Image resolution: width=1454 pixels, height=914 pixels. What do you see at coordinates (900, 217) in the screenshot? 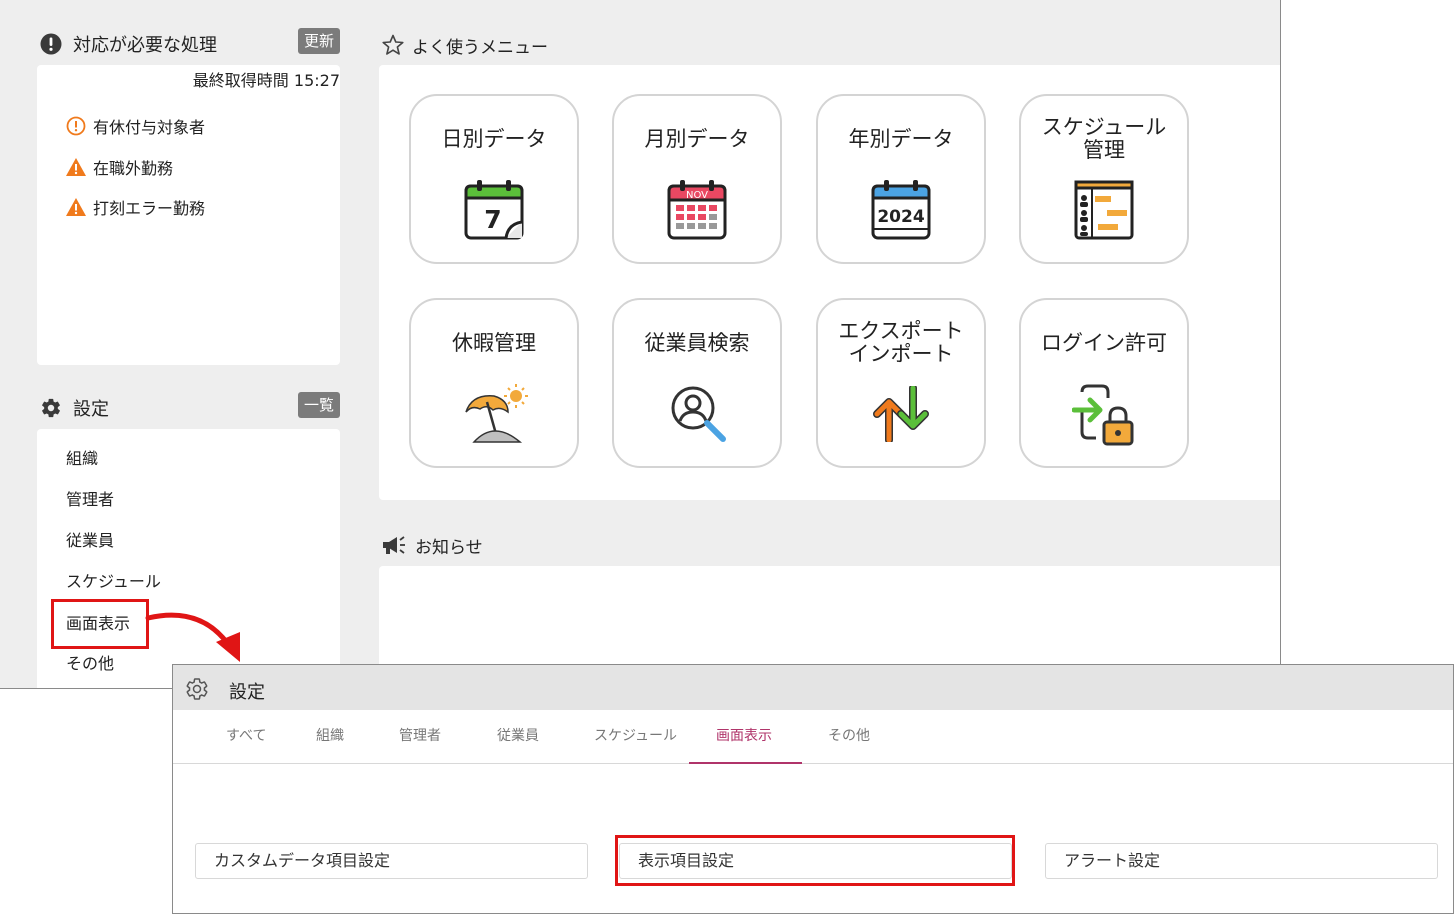
I see `calendar-year-text: 2024` at bounding box center [900, 217].